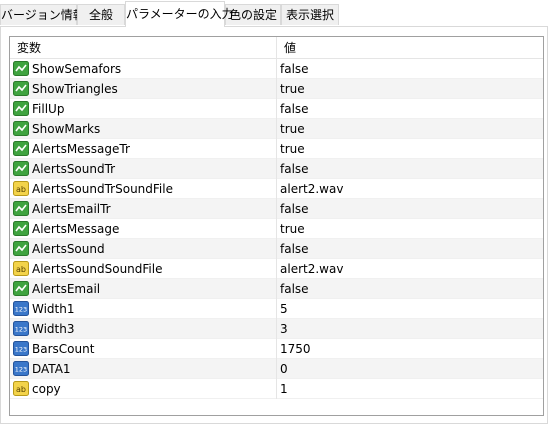 This screenshot has height=424, width=548. I want to click on table-row: AlertsEmail false, so click(276, 289).